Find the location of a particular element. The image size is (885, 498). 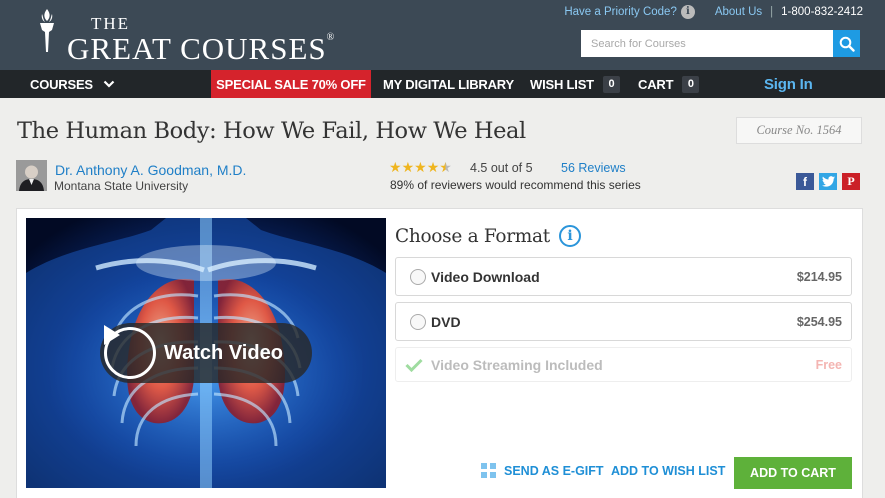

page-title: The Human Body: How We Fail, How We Heal is located at coordinates (271, 131).